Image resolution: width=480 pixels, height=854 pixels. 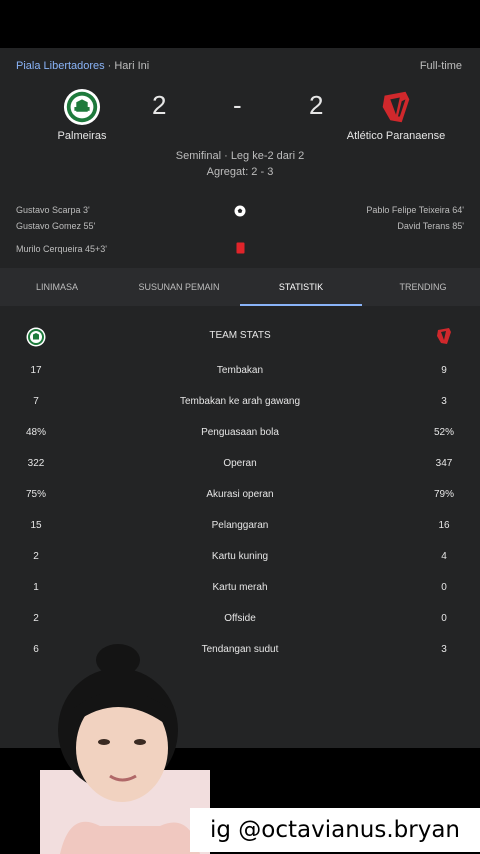 I want to click on tab-susunan-pemain: SUSUNAN PEMAIN, so click(x=179, y=287).